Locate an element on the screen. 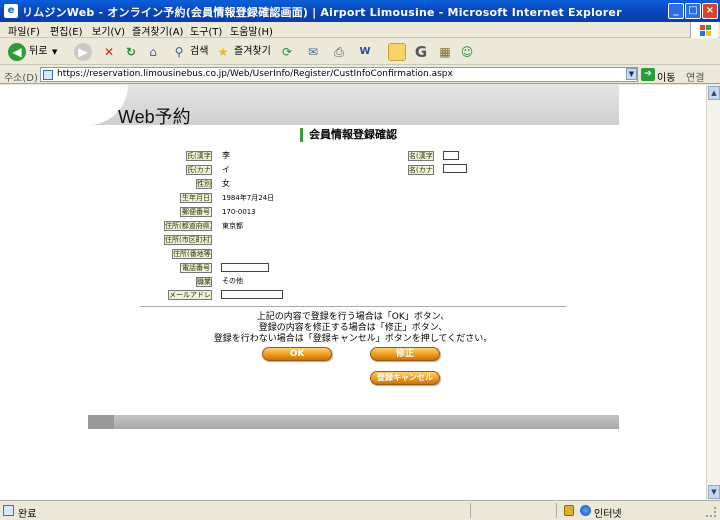 The image size is (720, 520). status-text: 완료 is located at coordinates (27, 514).